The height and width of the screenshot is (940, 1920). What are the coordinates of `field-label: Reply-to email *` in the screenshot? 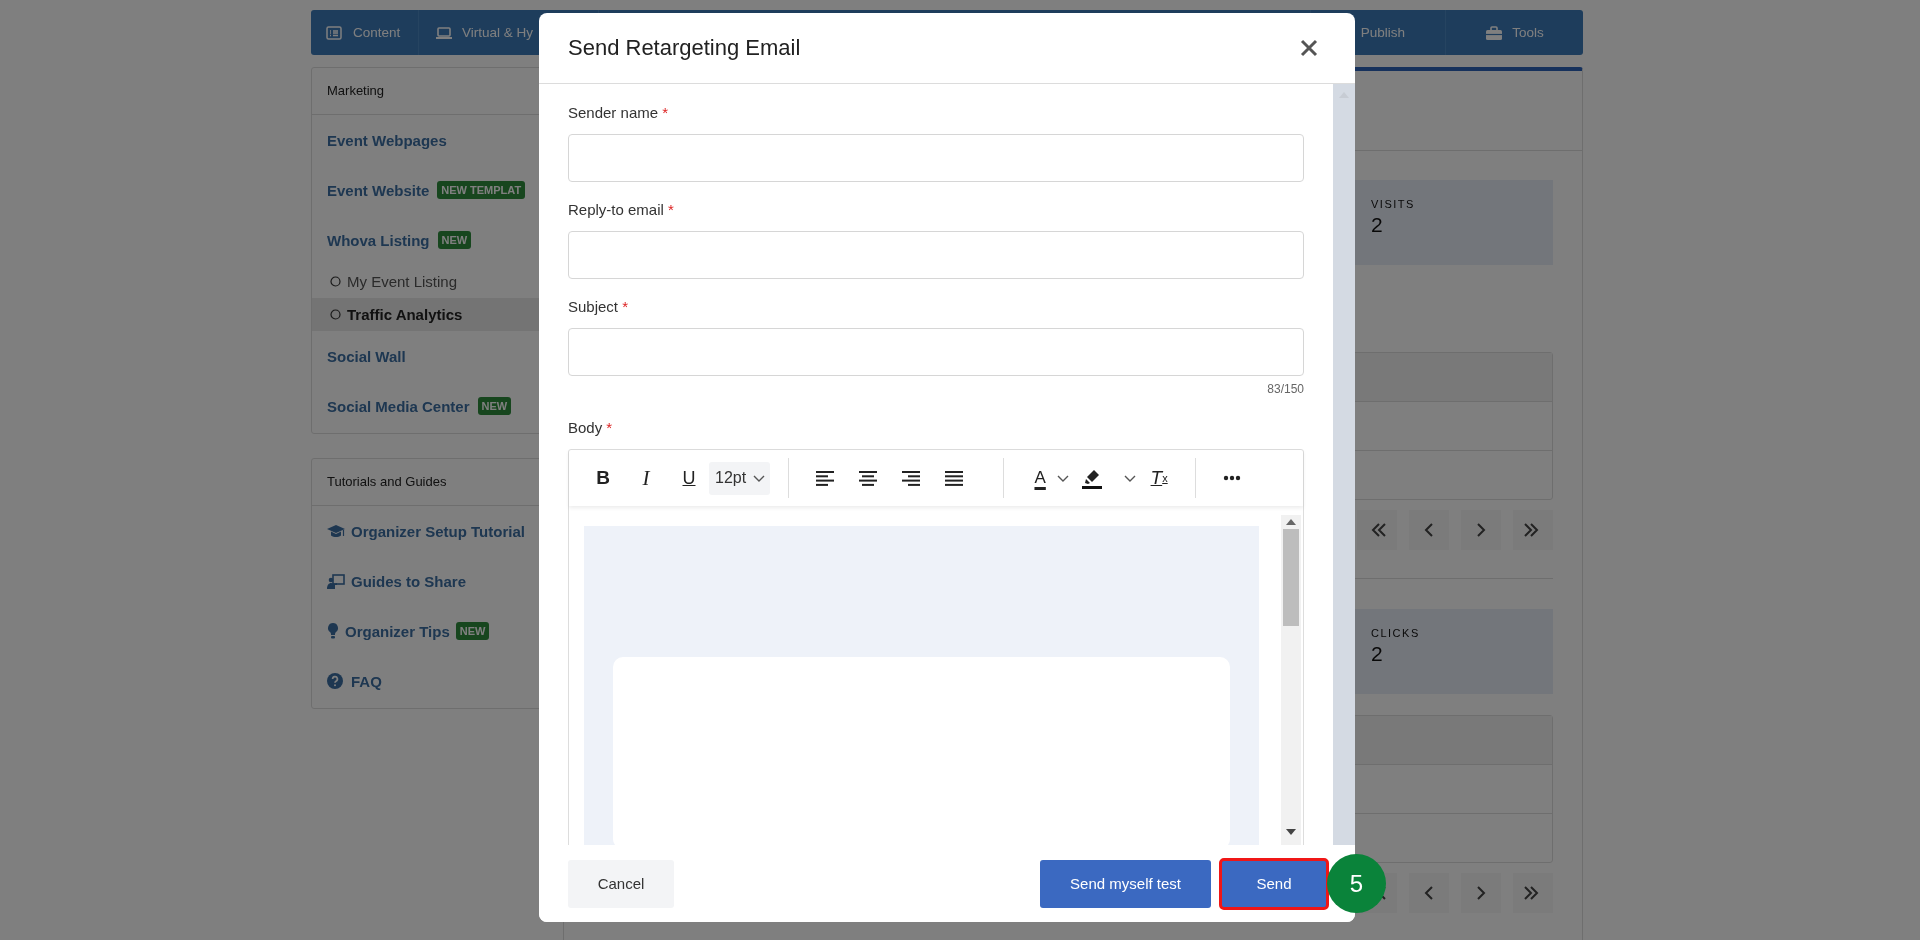 It's located at (621, 210).